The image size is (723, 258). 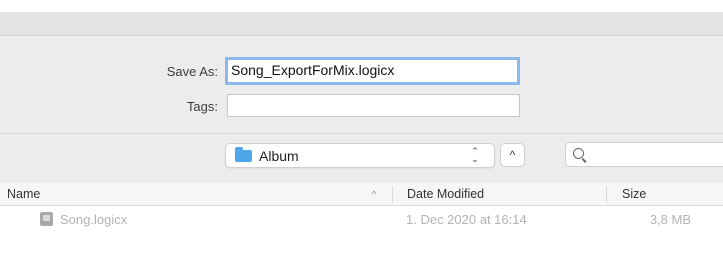 What do you see at coordinates (361, 24) in the screenshot?
I see `dialog-chrome` at bounding box center [361, 24].